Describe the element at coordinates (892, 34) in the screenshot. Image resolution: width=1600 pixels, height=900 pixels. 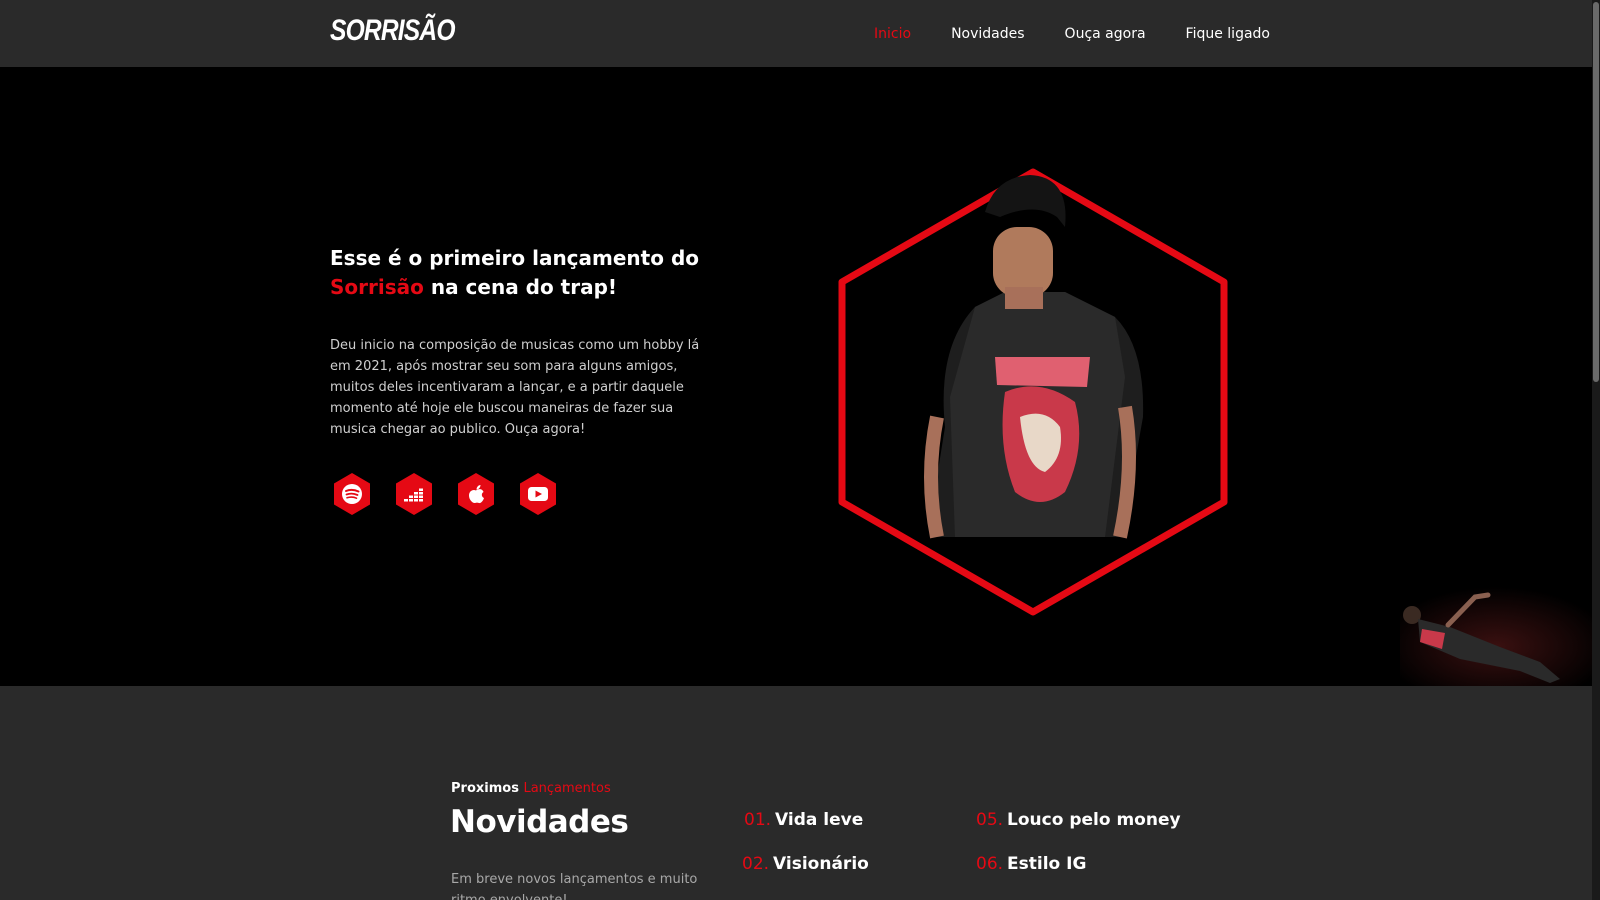
I see `nav-link-inicio: Inicio` at that location.